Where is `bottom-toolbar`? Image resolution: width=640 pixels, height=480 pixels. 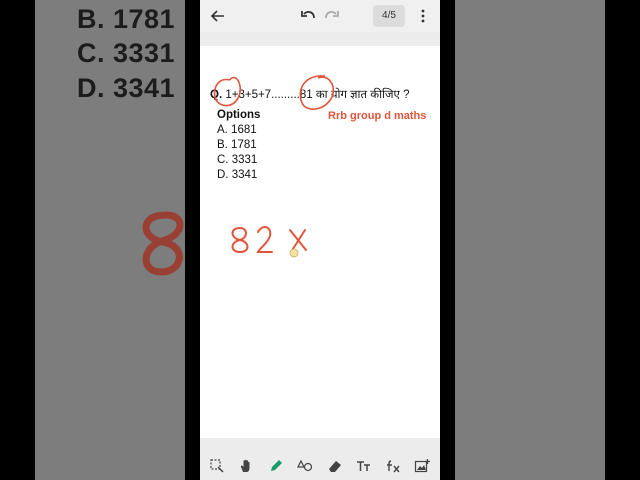
bottom-toolbar is located at coordinates (320, 466).